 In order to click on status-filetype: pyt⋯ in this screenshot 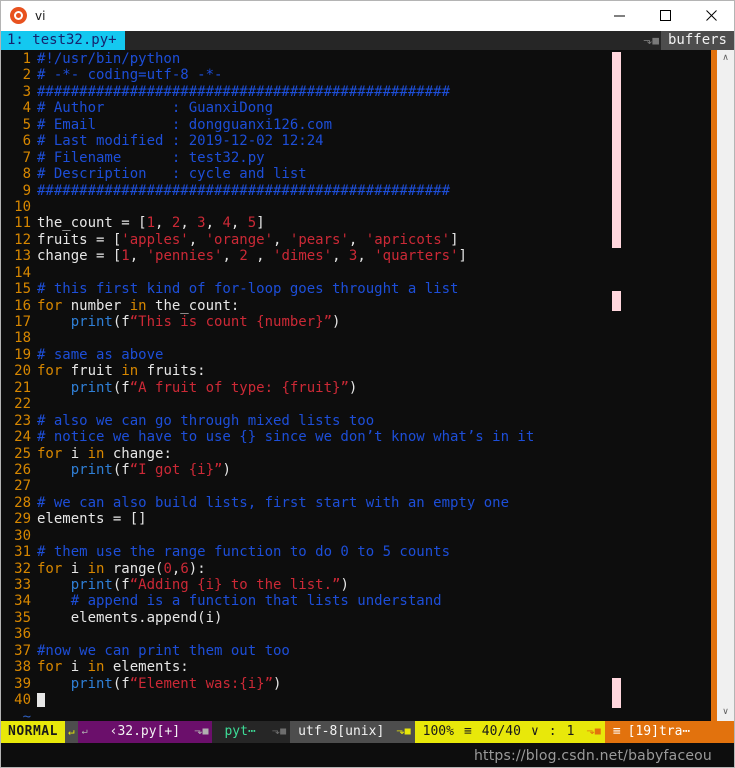, I will do `click(240, 732)`.